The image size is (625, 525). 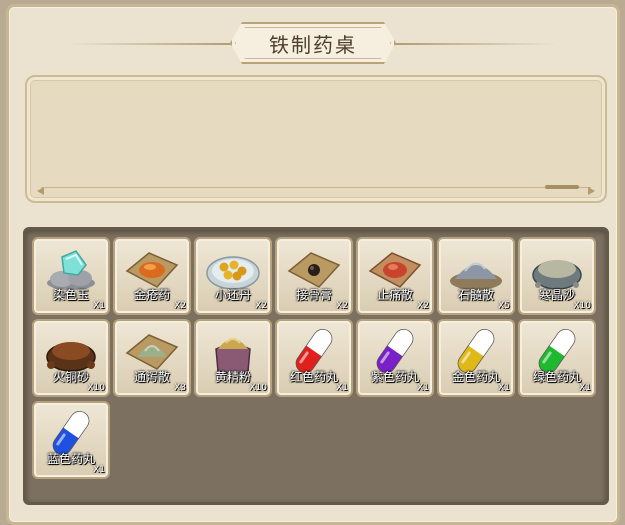 What do you see at coordinates (233, 358) in the screenshot?
I see `inventory-slot: 黄精粉 X10` at bounding box center [233, 358].